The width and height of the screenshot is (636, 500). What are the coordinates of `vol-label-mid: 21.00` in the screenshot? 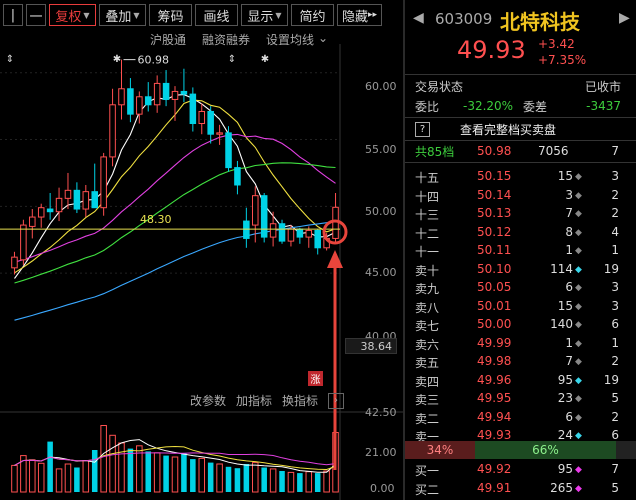 It's located at (381, 452).